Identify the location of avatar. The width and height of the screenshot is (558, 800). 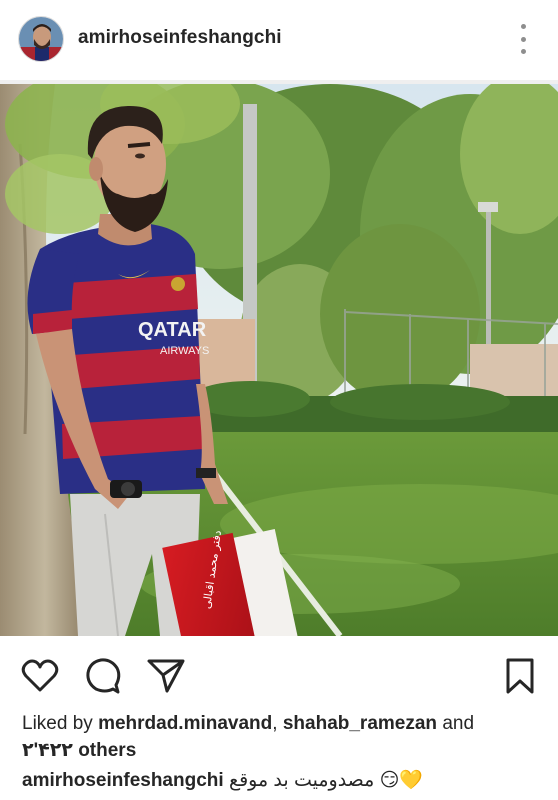
(41, 39).